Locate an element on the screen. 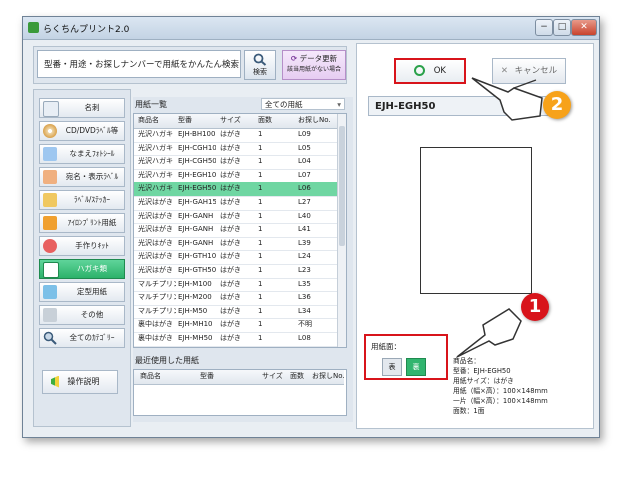 The height and width of the screenshot is (479, 640). table-row: 光沢はがき EJH-GTH10 はがき 1 L24 is located at coordinates (235, 257).